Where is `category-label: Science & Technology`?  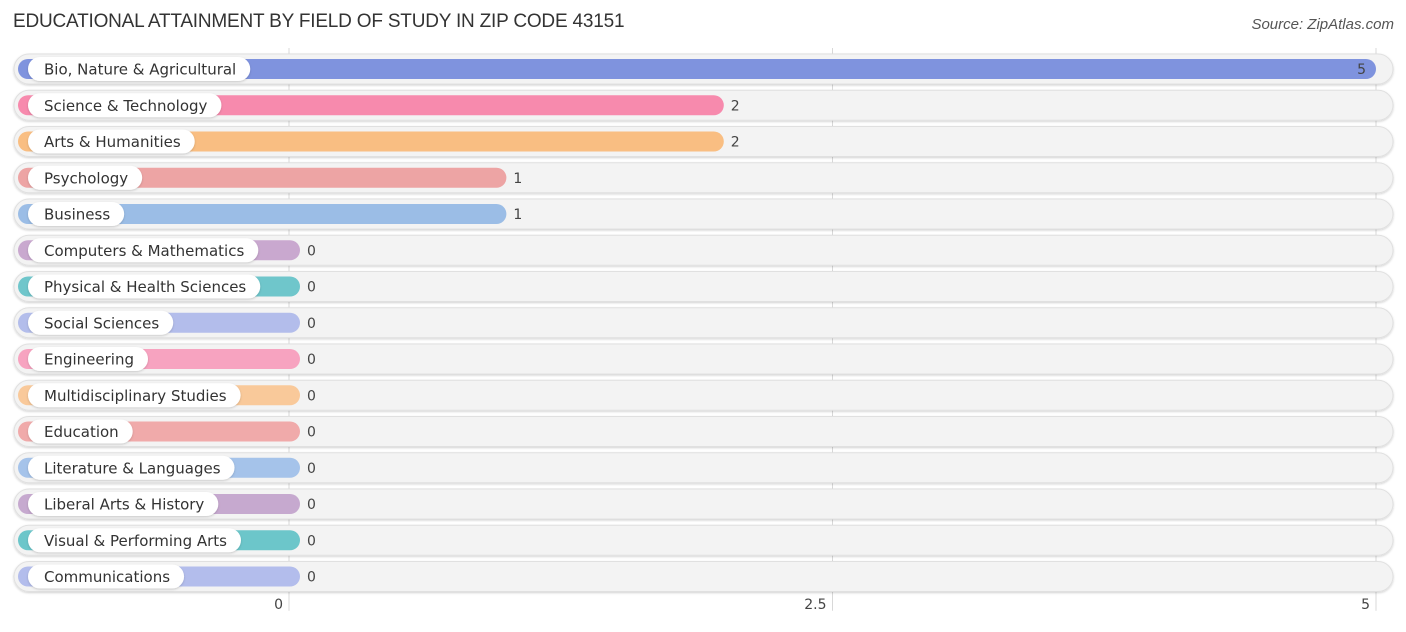
category-label: Science & Technology is located at coordinates (126, 106).